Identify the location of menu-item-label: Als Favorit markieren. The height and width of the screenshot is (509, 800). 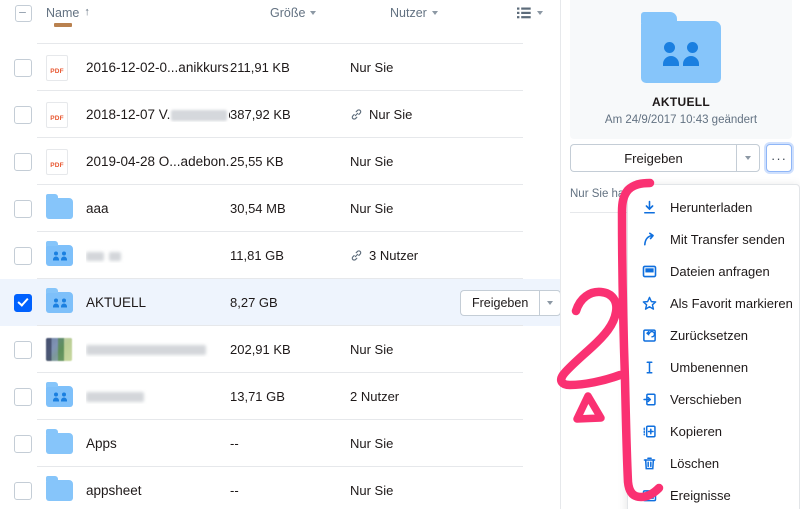
(731, 303).